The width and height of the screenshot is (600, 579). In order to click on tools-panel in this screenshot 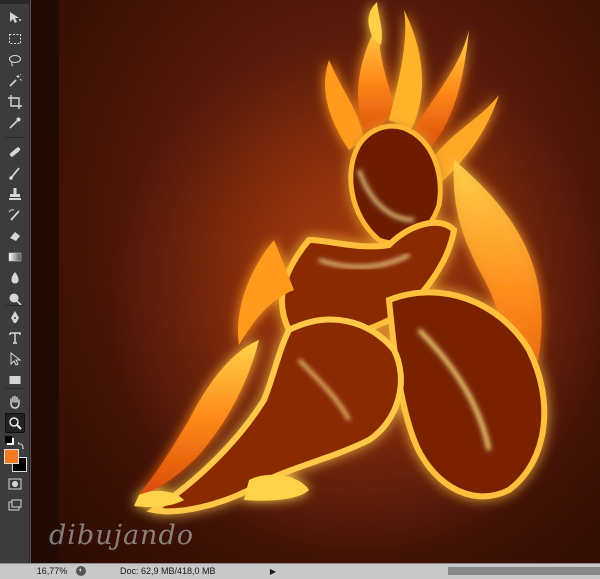, I will do `click(15, 281)`.